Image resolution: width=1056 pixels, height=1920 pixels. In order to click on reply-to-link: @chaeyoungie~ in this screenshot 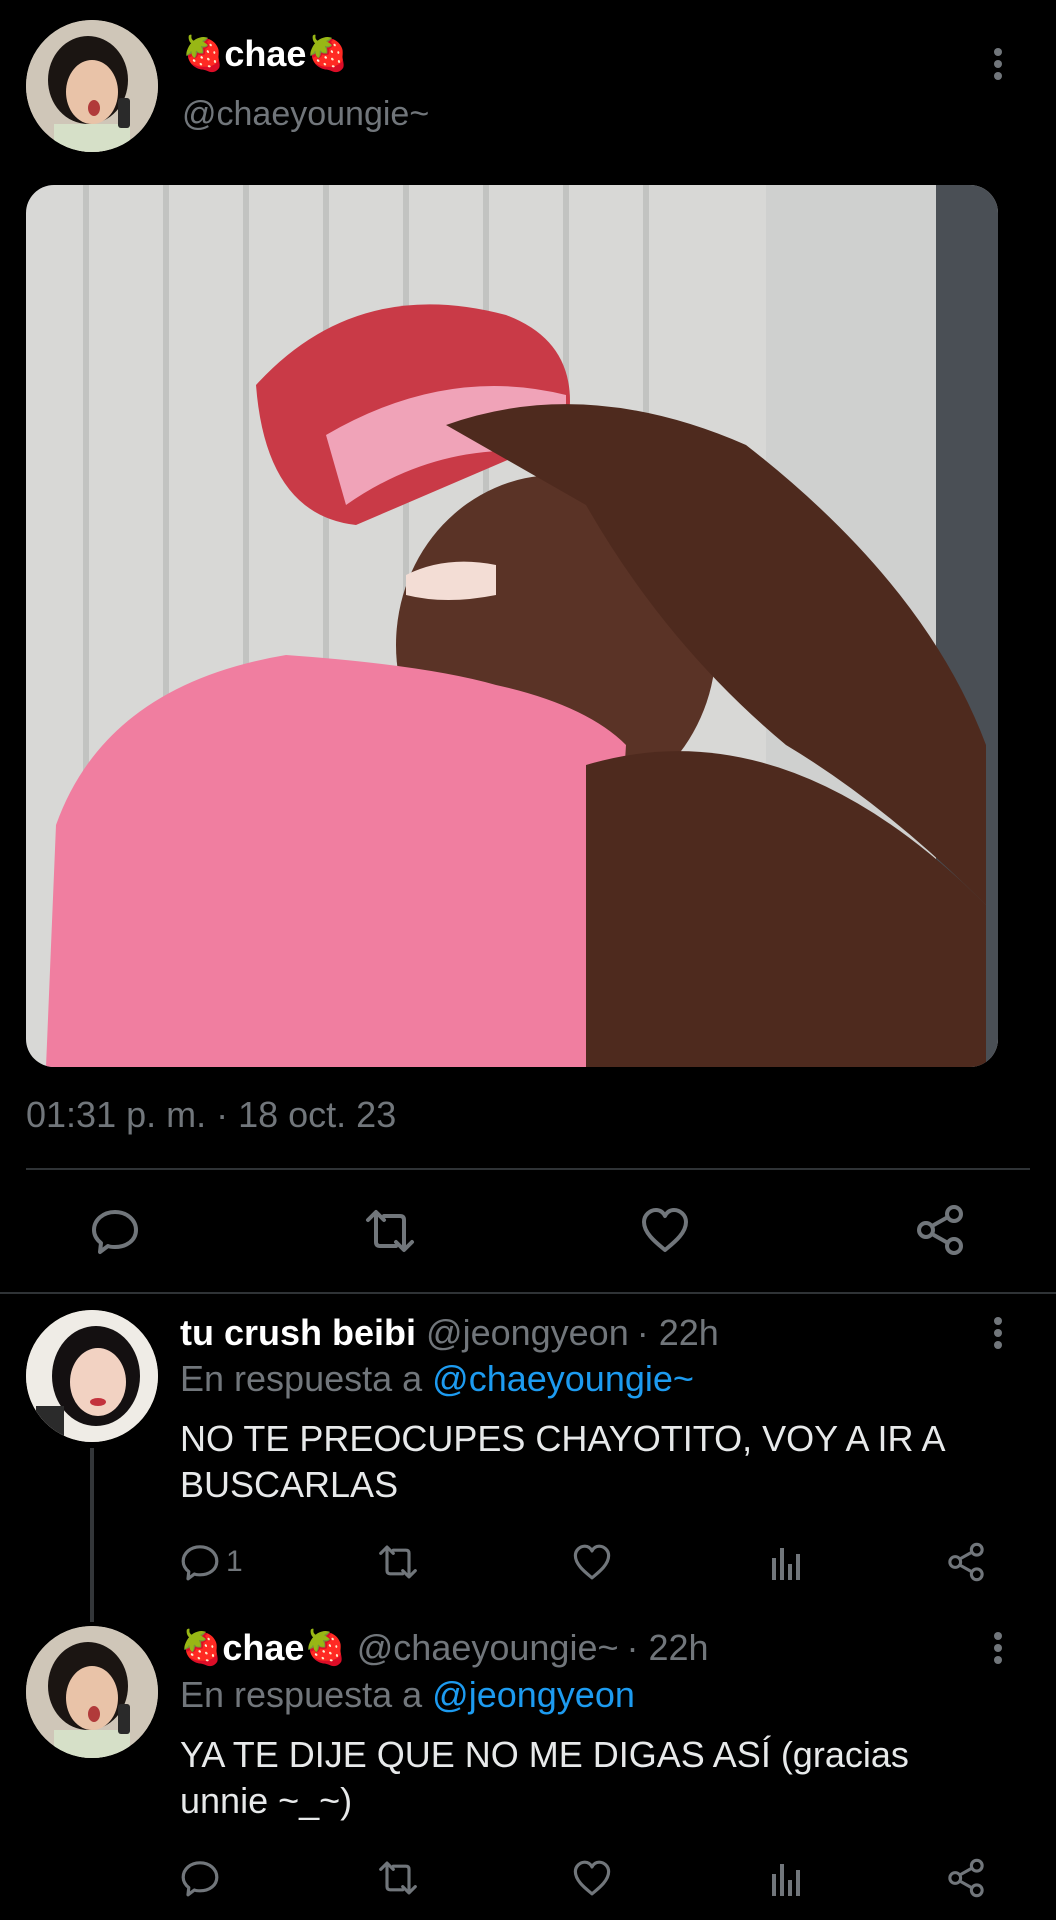, I will do `click(563, 1378)`.